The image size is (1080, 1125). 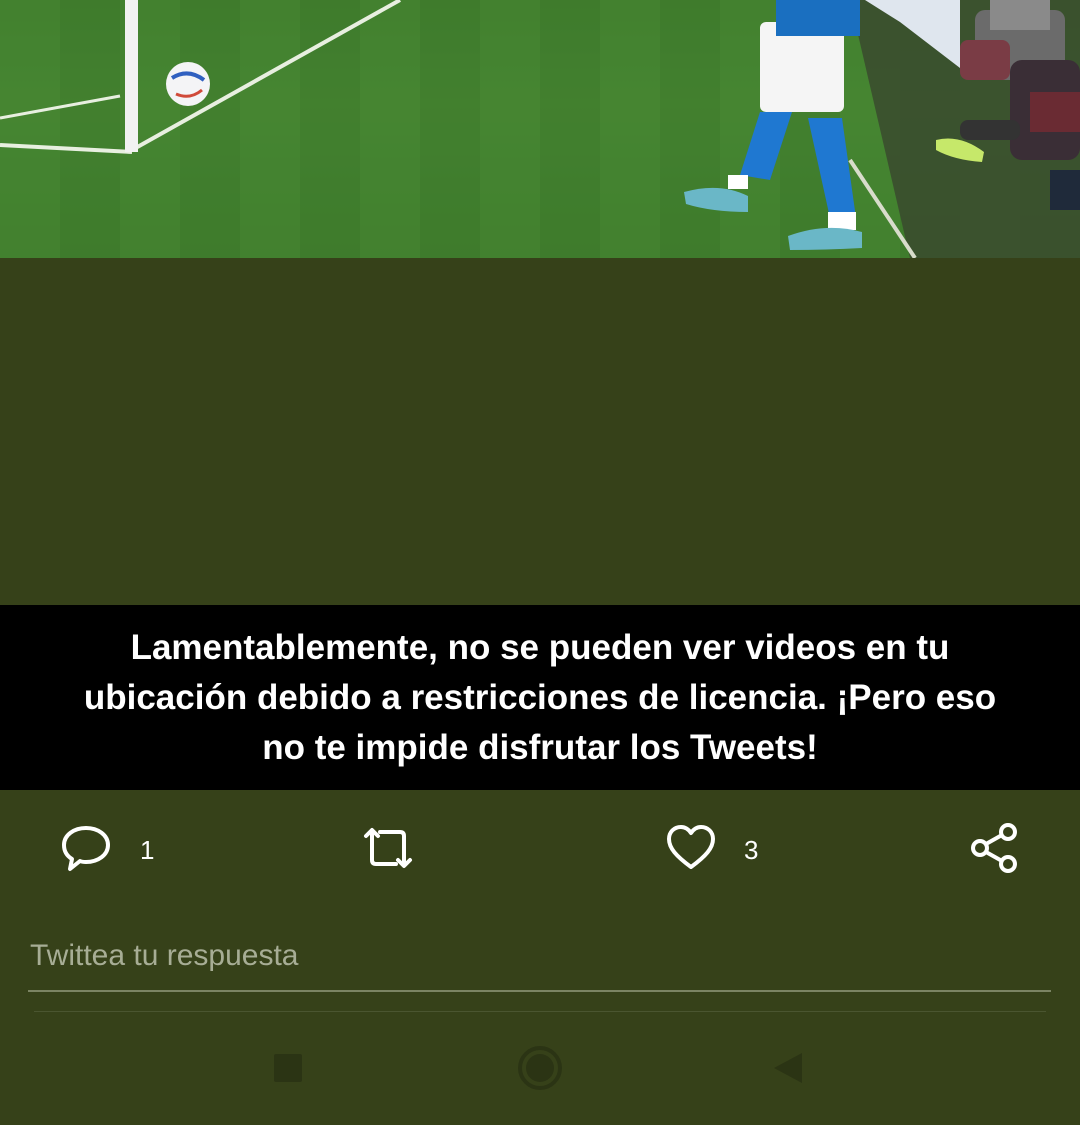 I want to click on retweet-icon, so click(x=388, y=850).